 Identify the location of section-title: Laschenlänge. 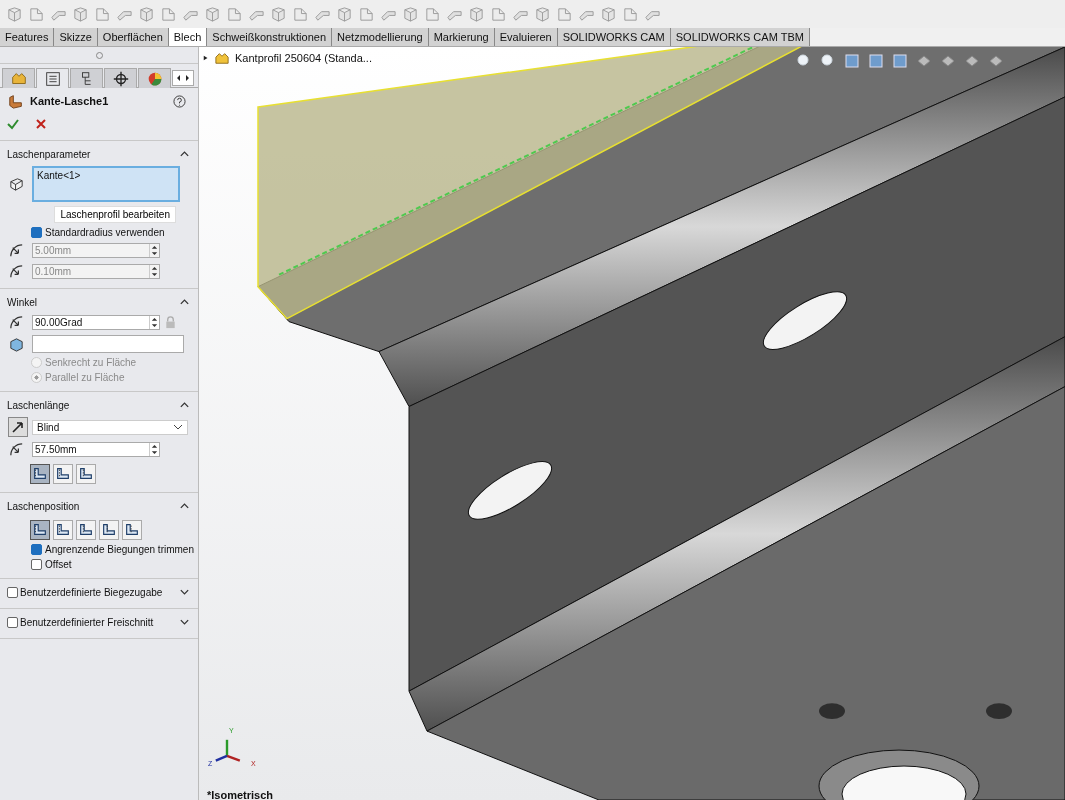
(39, 405).